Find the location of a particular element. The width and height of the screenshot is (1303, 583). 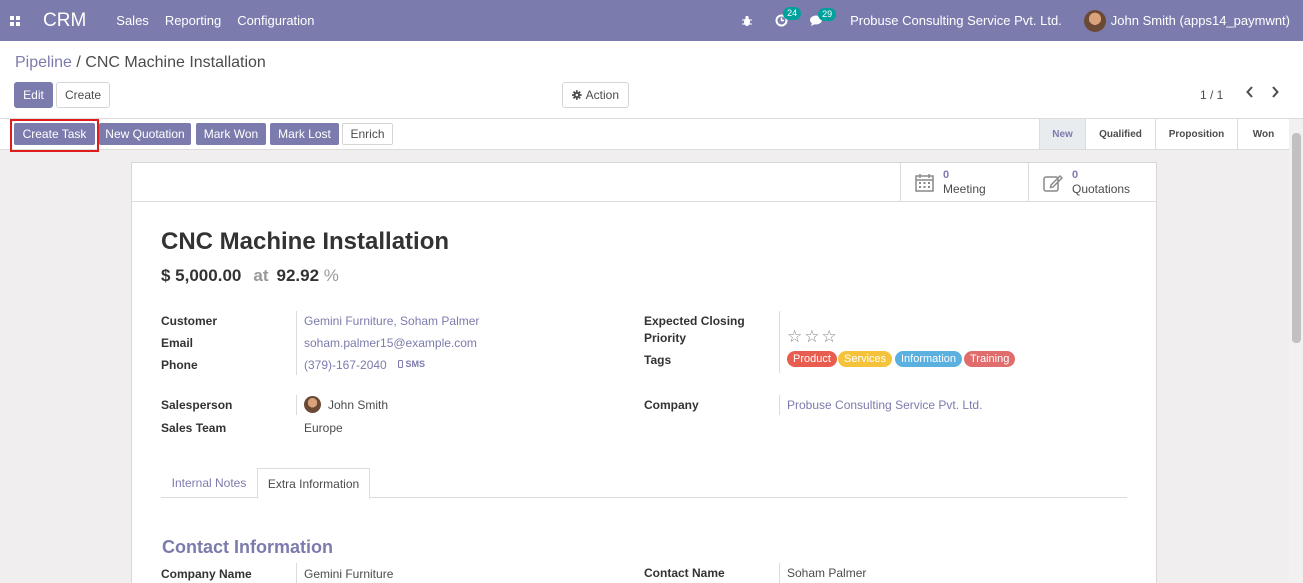

sales-team-field: Europe is located at coordinates (323, 428).